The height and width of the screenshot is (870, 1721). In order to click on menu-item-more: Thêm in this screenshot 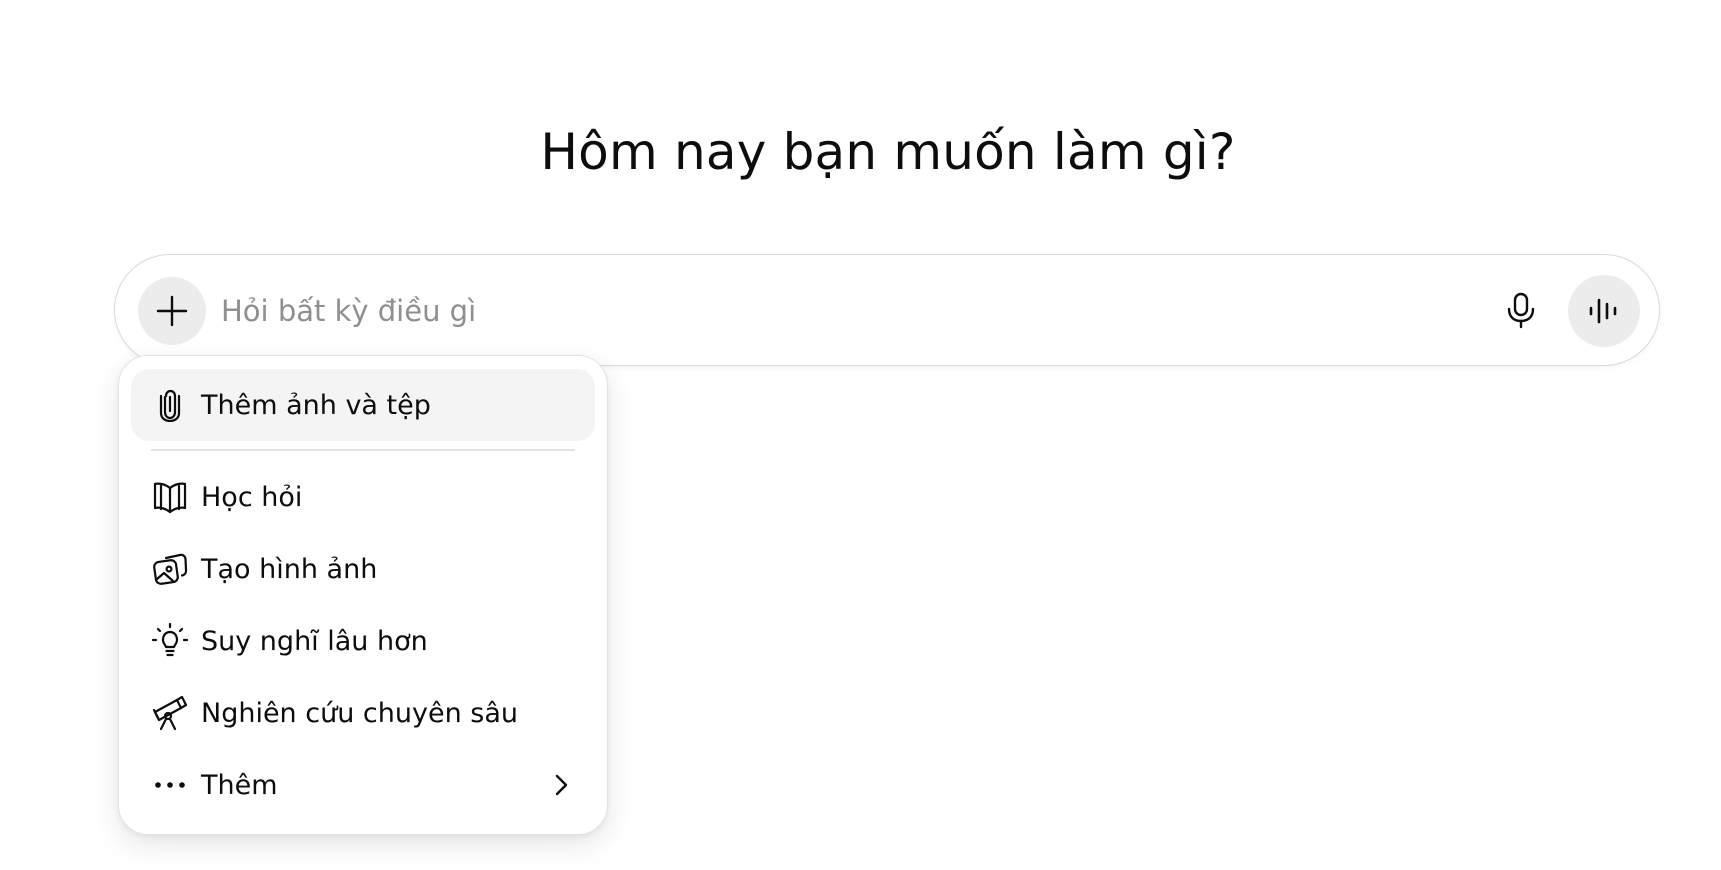, I will do `click(363, 785)`.